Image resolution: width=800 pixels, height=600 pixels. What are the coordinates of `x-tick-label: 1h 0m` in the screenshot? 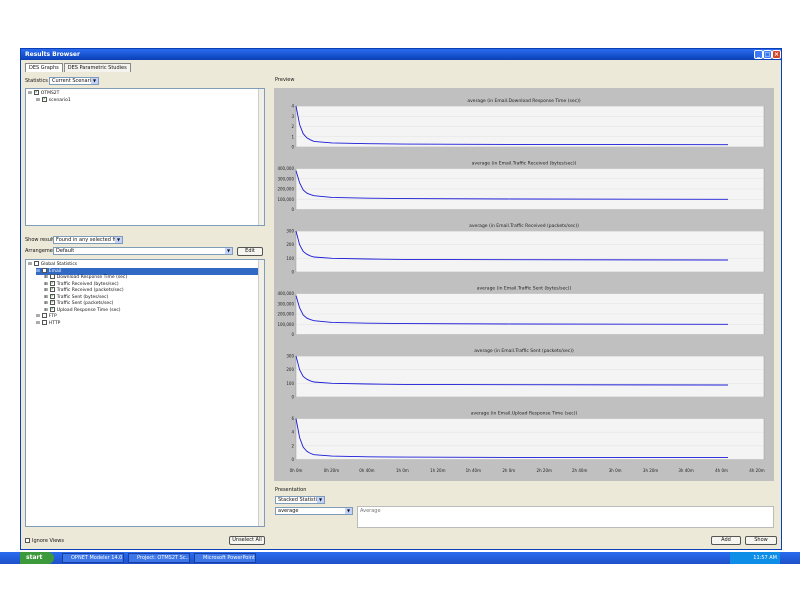 It's located at (402, 470).